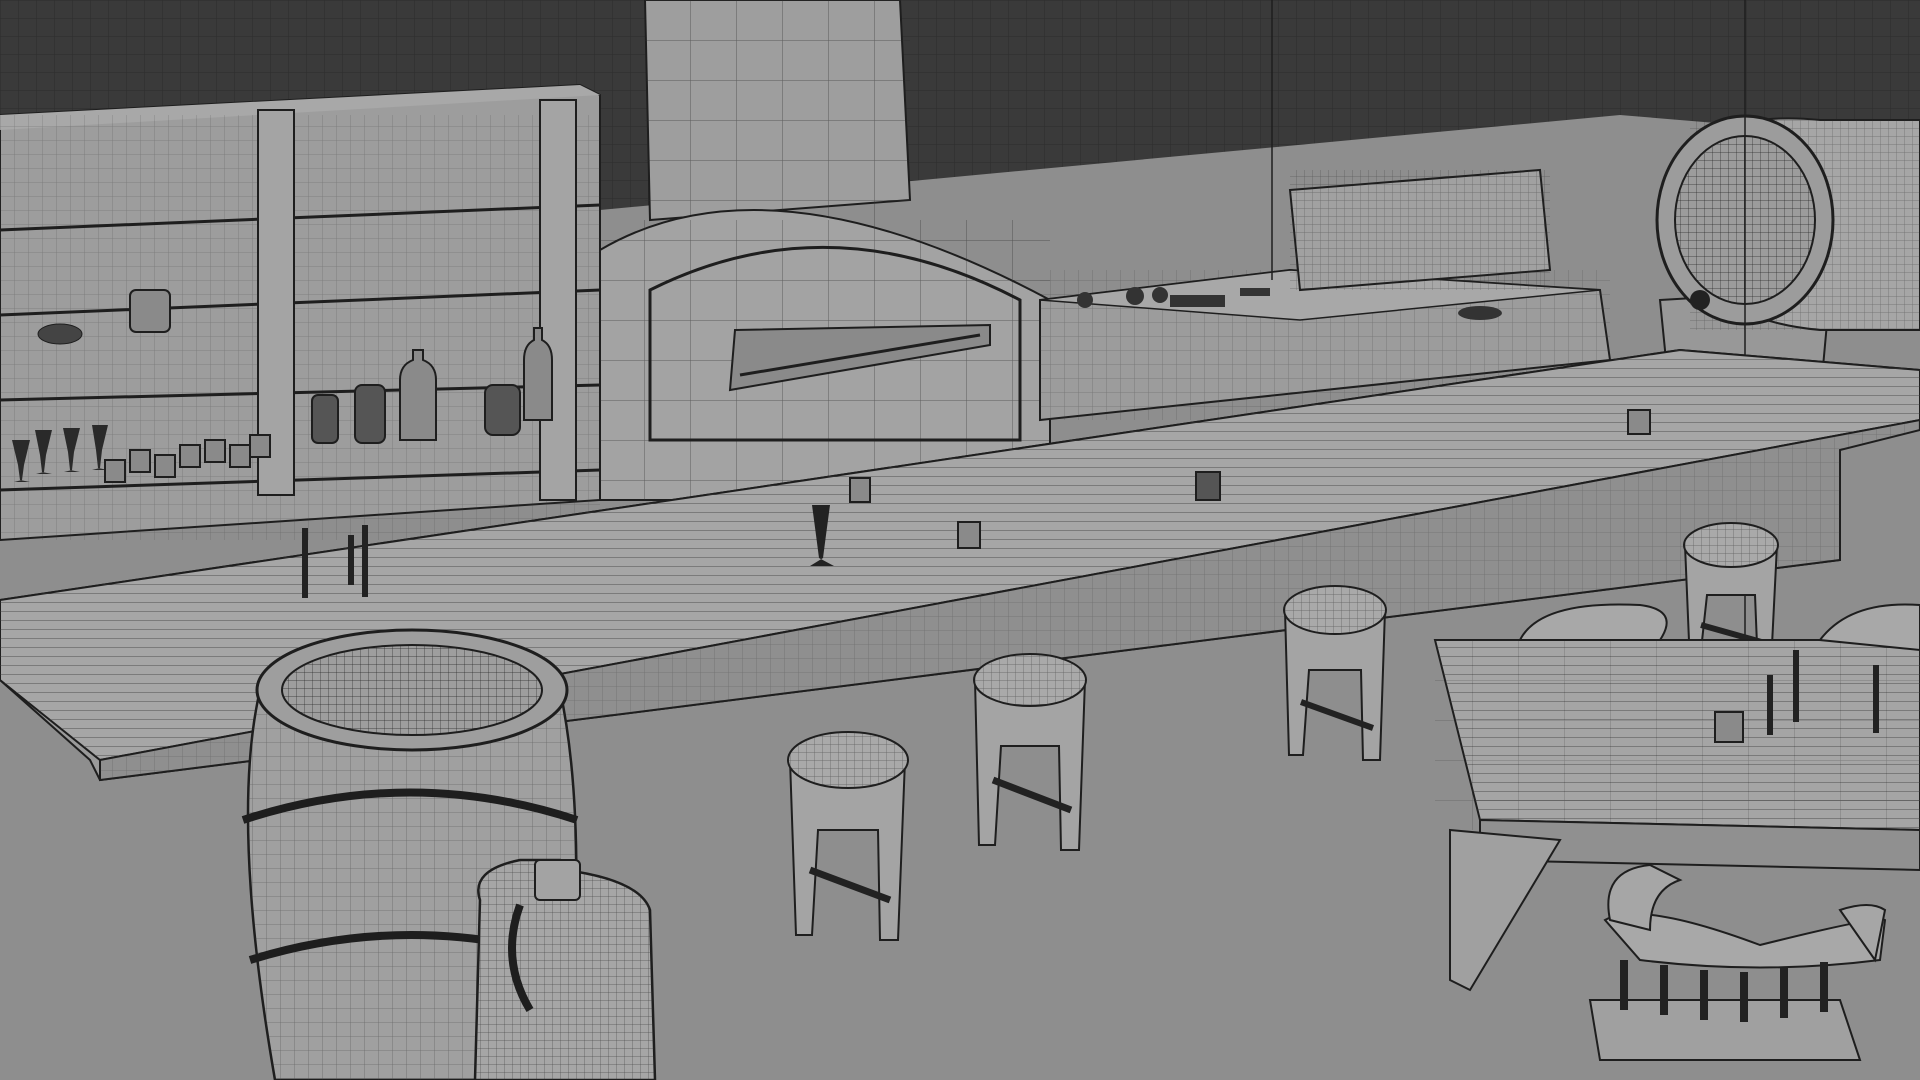  Describe the element at coordinates (300, 312) in the screenshot. I see `shelving-unit` at that location.